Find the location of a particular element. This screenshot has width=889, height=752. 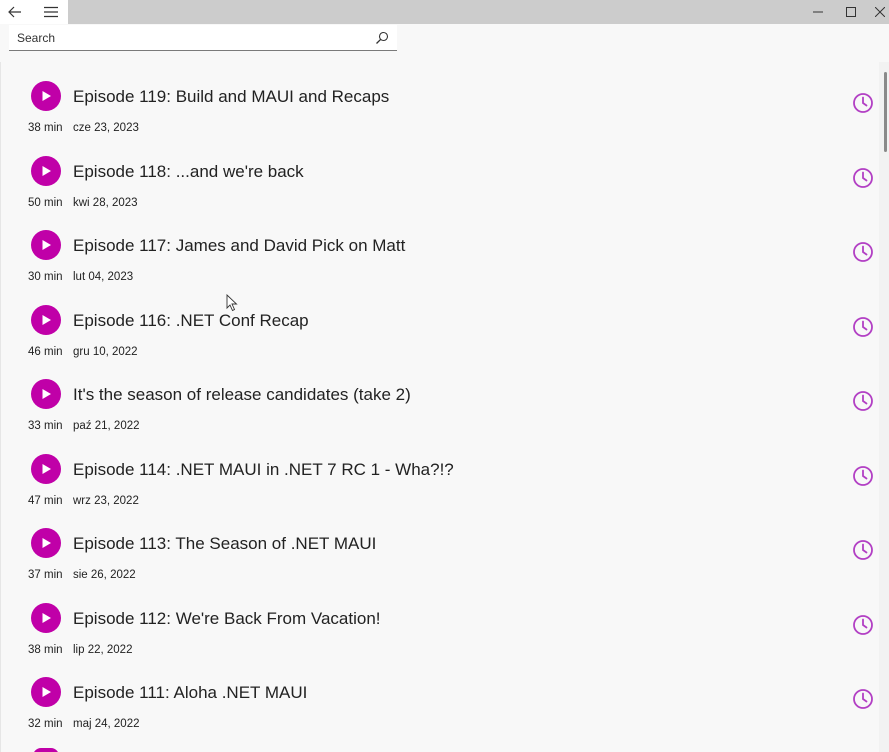

close-icon is located at coordinates (880, 12).